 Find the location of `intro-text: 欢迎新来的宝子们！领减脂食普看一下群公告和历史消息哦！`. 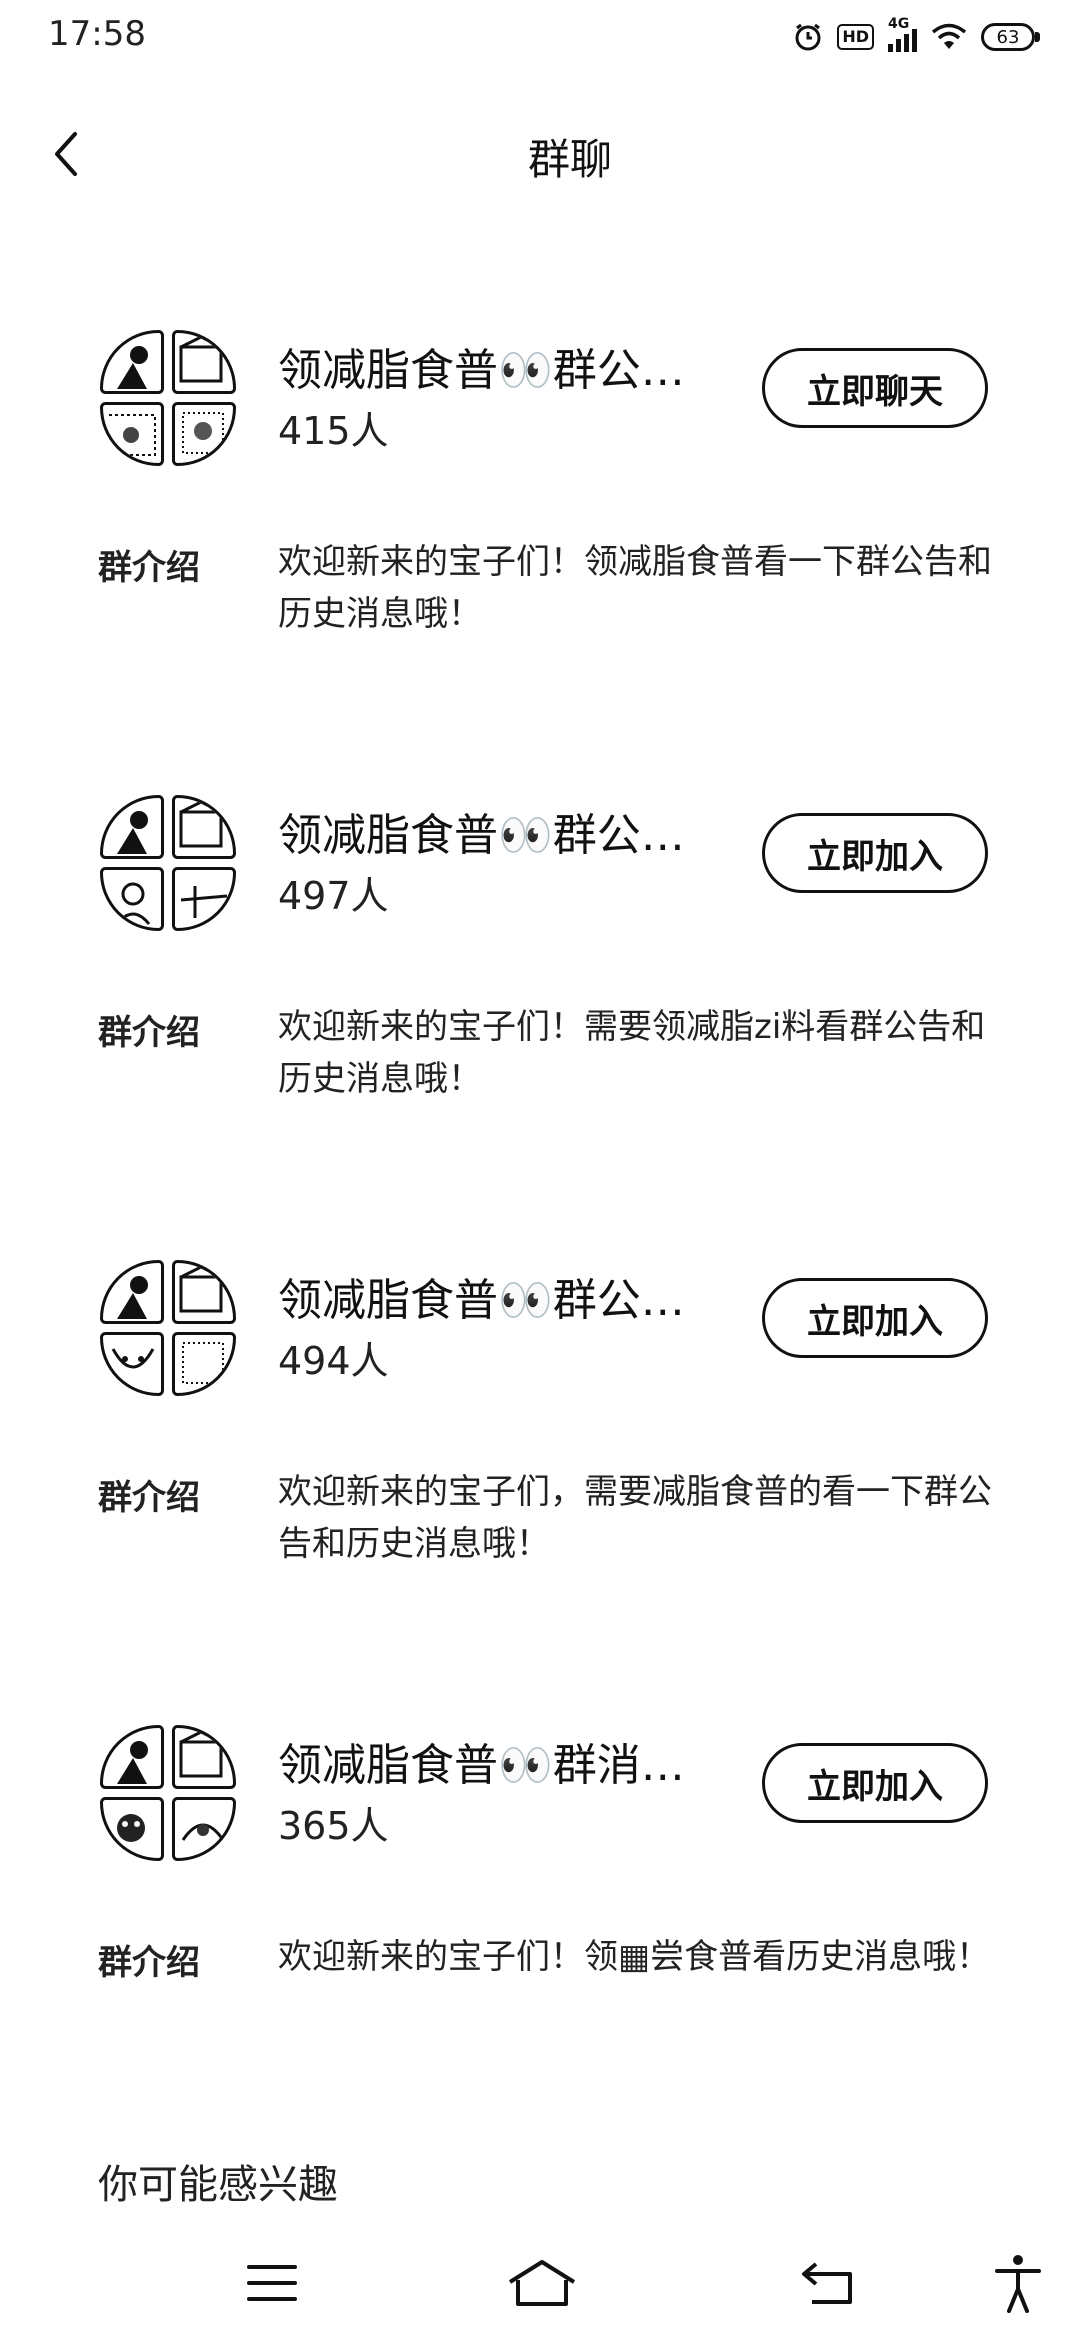

intro-text: 欢迎新来的宝子们！领减脂食普看一下群公告和历史消息哦！ is located at coordinates (635, 588).